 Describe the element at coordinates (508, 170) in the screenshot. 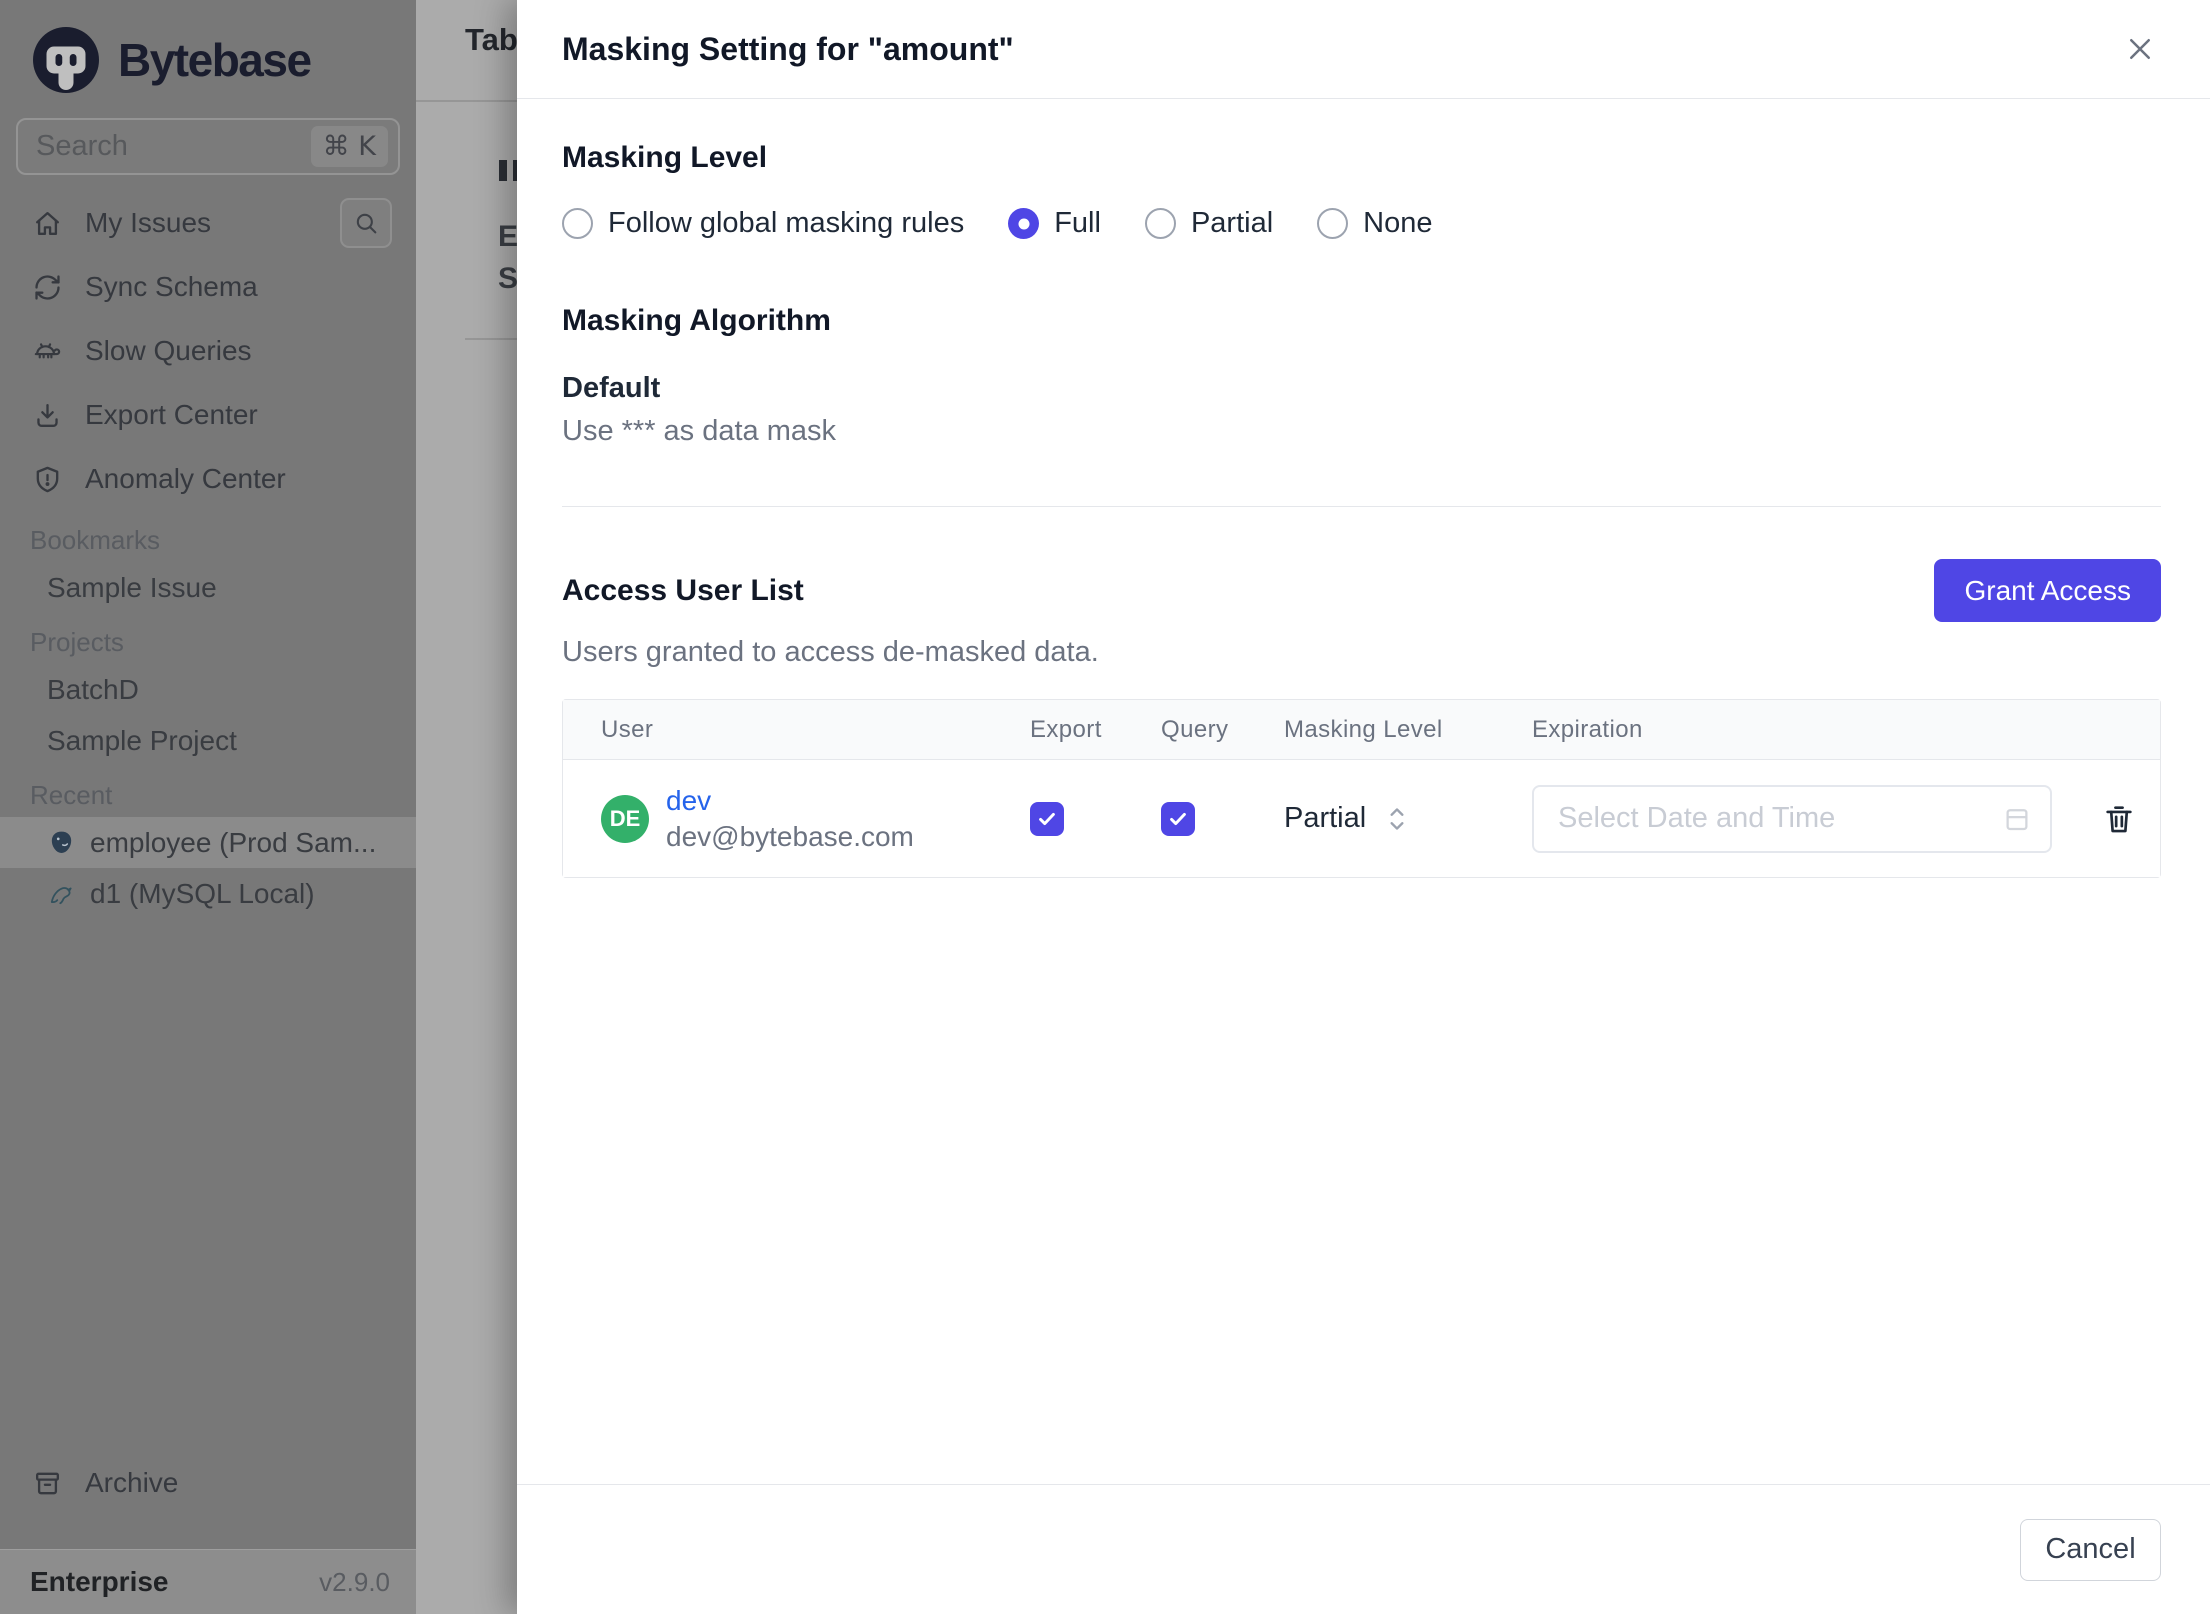

I see `pause-bars-icon` at that location.